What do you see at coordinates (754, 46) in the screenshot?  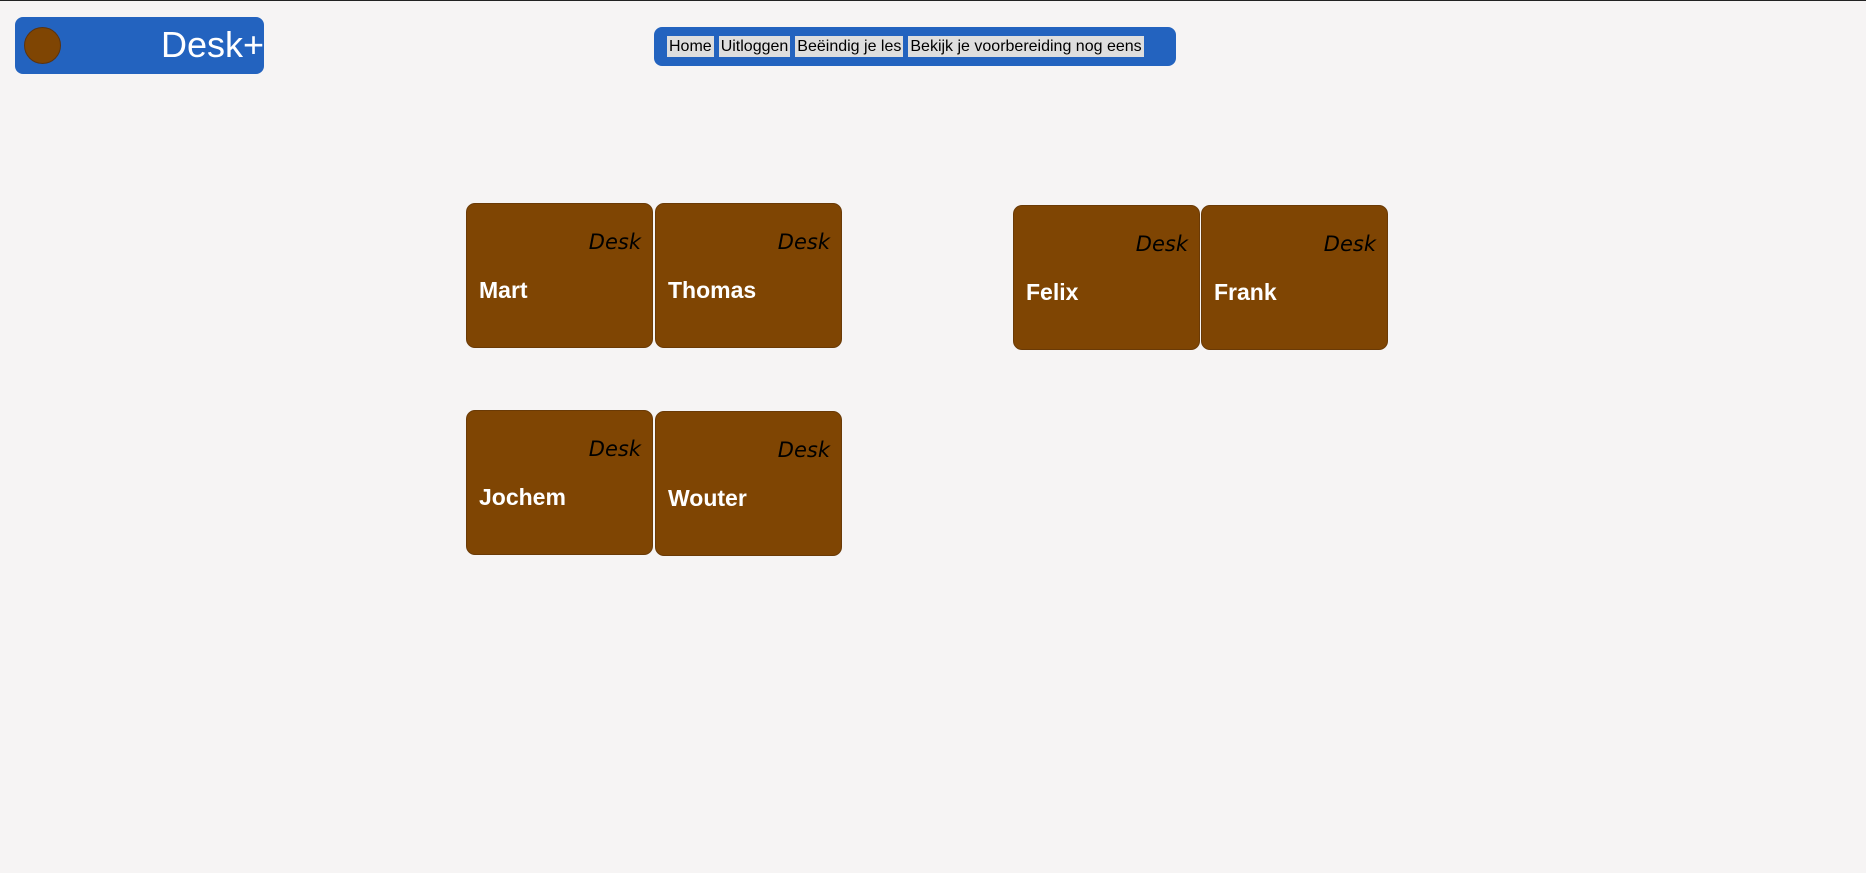 I see `nav-logout-button: Uitloggen` at bounding box center [754, 46].